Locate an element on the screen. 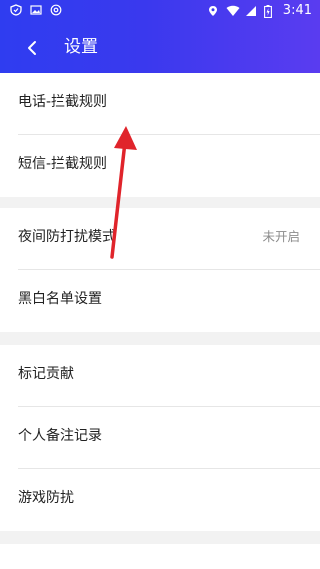  settings-item-label: 电话-拦截规则 is located at coordinates (63, 102).